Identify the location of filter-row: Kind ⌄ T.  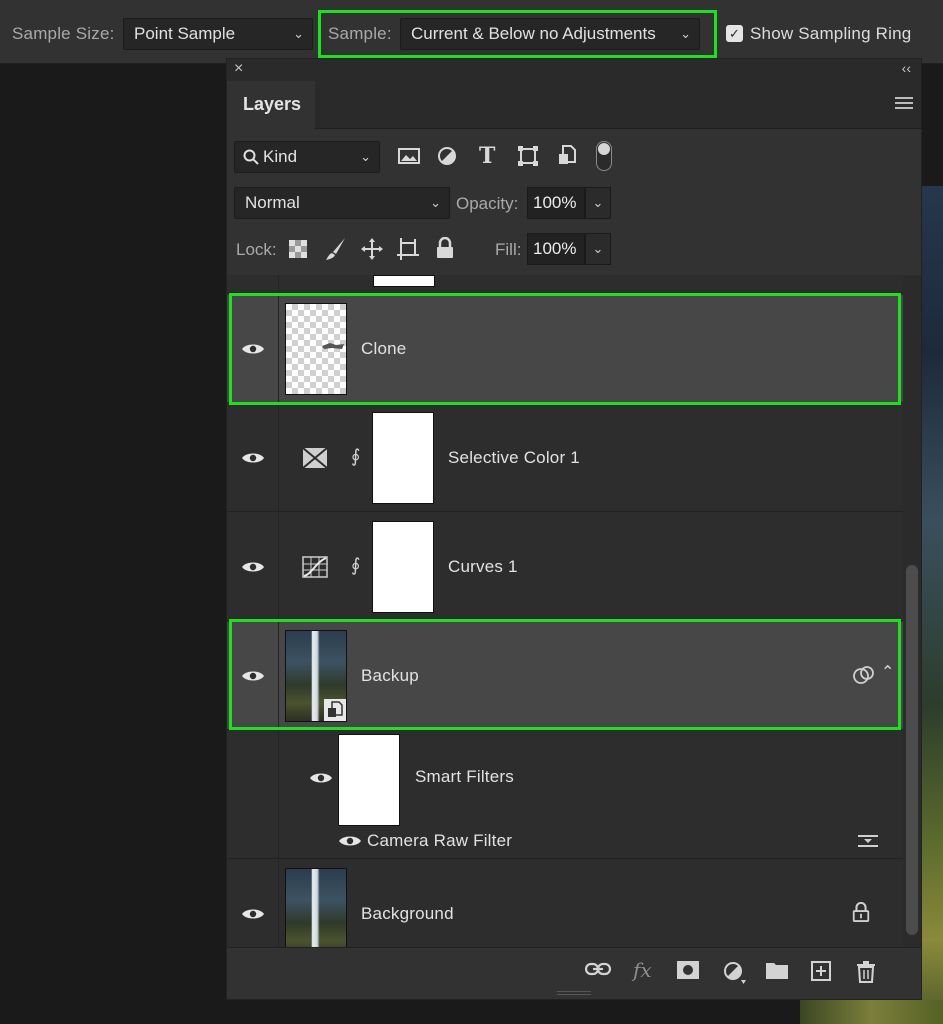
(574, 156).